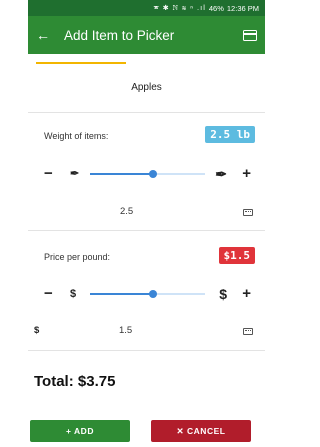  What do you see at coordinates (230, 134) in the screenshot?
I see `weight-badge: 2.5 lb` at bounding box center [230, 134].